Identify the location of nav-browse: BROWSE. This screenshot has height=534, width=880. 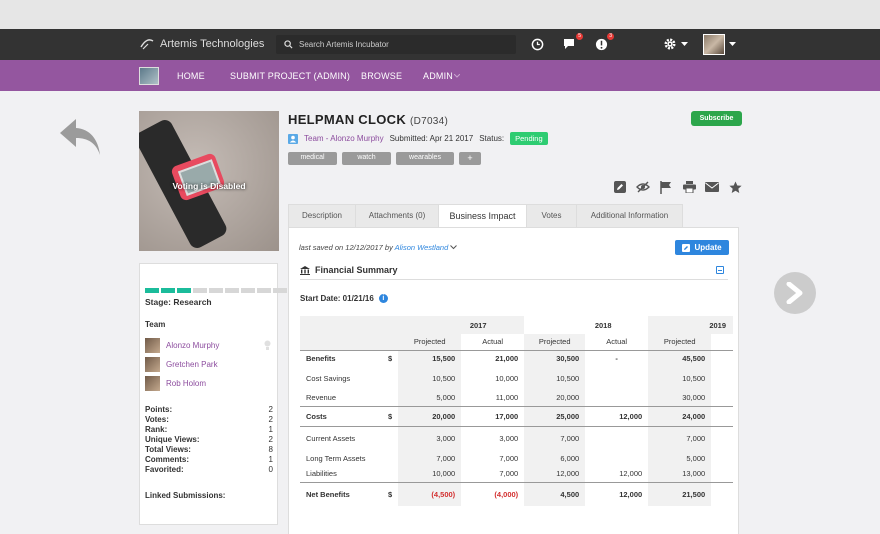
(381, 76).